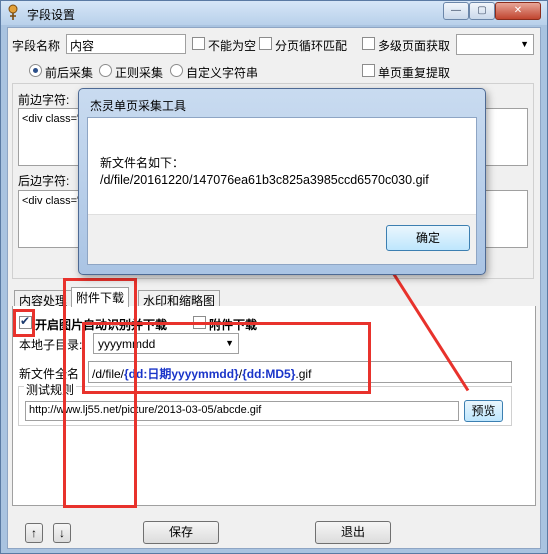 The width and height of the screenshot is (548, 554). I want to click on radio-before-after-label: 前后采集, so click(69, 73).